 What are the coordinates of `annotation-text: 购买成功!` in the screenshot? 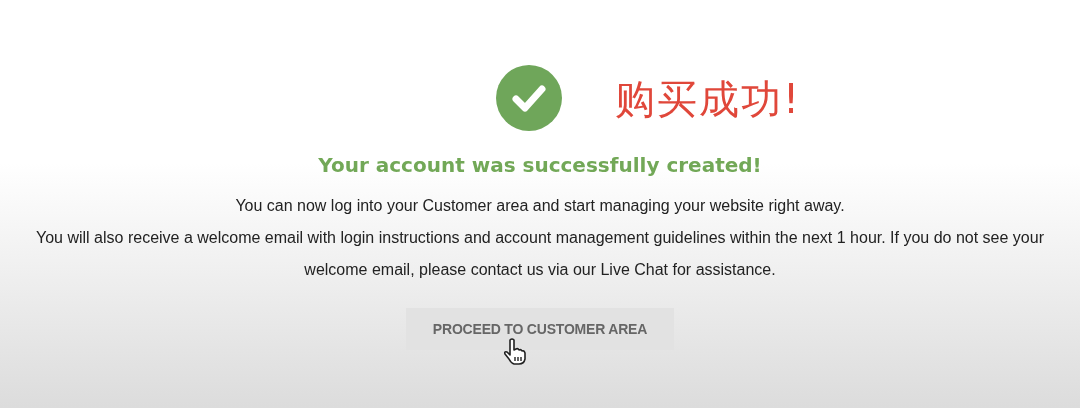 It's located at (708, 99).